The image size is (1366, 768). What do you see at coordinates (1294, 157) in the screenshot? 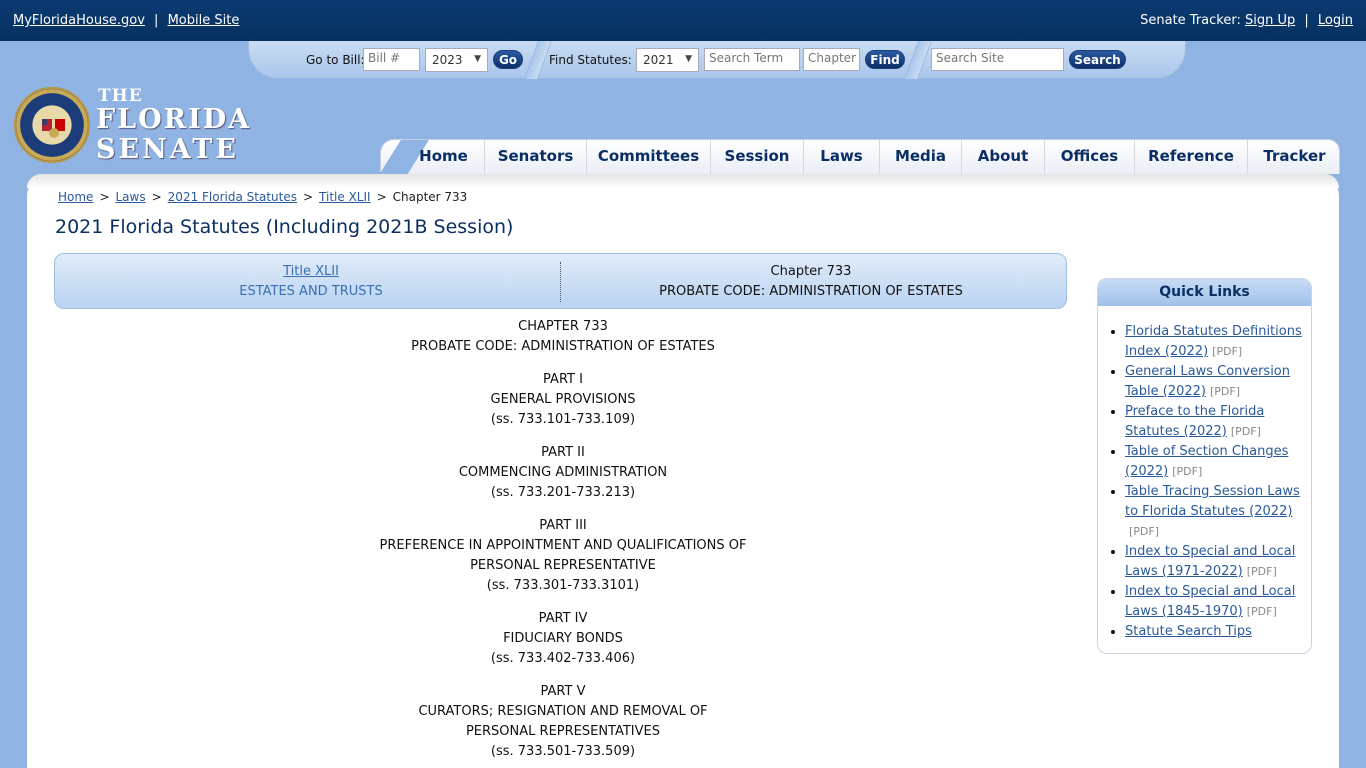
I see `nav-item-tracker: Tracker` at bounding box center [1294, 157].